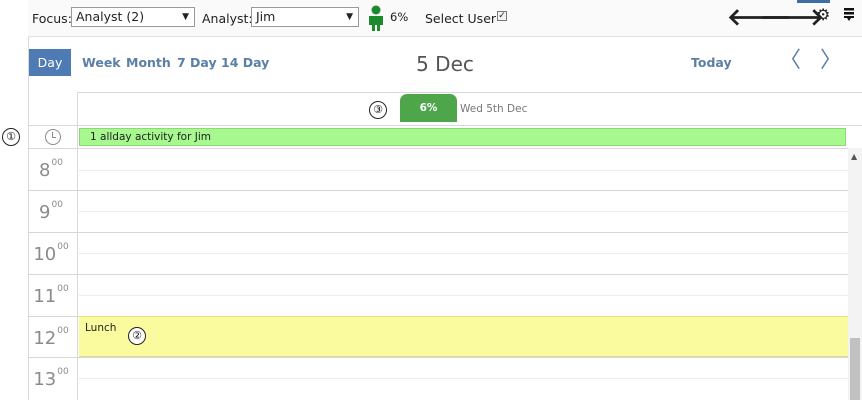 This screenshot has width=862, height=400. I want to click on time-column-border, so click(77, 246).